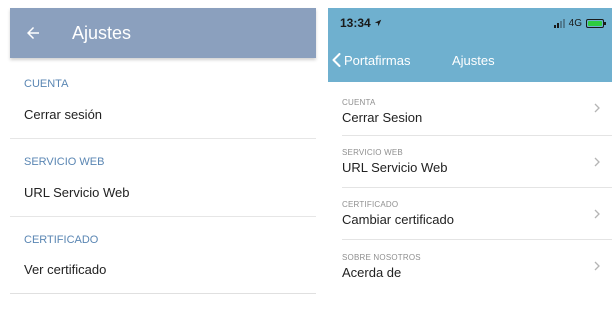  What do you see at coordinates (398, 219) in the screenshot?
I see `settings-item-label: Cambiar certificado` at bounding box center [398, 219].